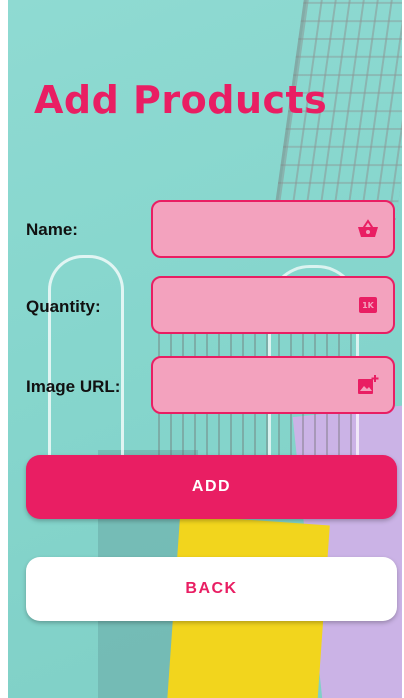 The height and width of the screenshot is (698, 404). Describe the element at coordinates (73, 386) in the screenshot. I see `image-url-label: Image URL:` at that location.